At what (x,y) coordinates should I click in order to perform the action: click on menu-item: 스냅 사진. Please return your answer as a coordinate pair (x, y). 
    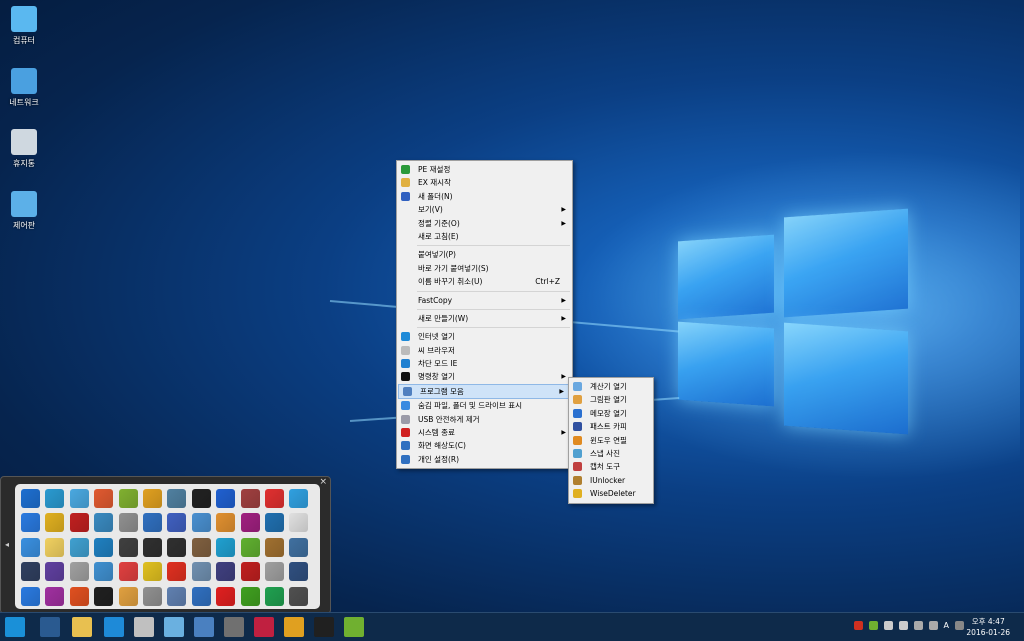
    Looking at the image, I should click on (611, 453).